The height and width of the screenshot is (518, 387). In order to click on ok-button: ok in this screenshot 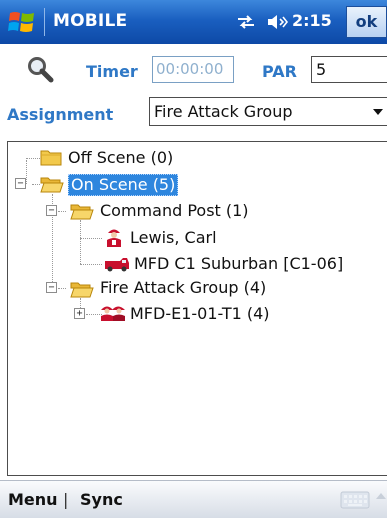, I will do `click(366, 22)`.